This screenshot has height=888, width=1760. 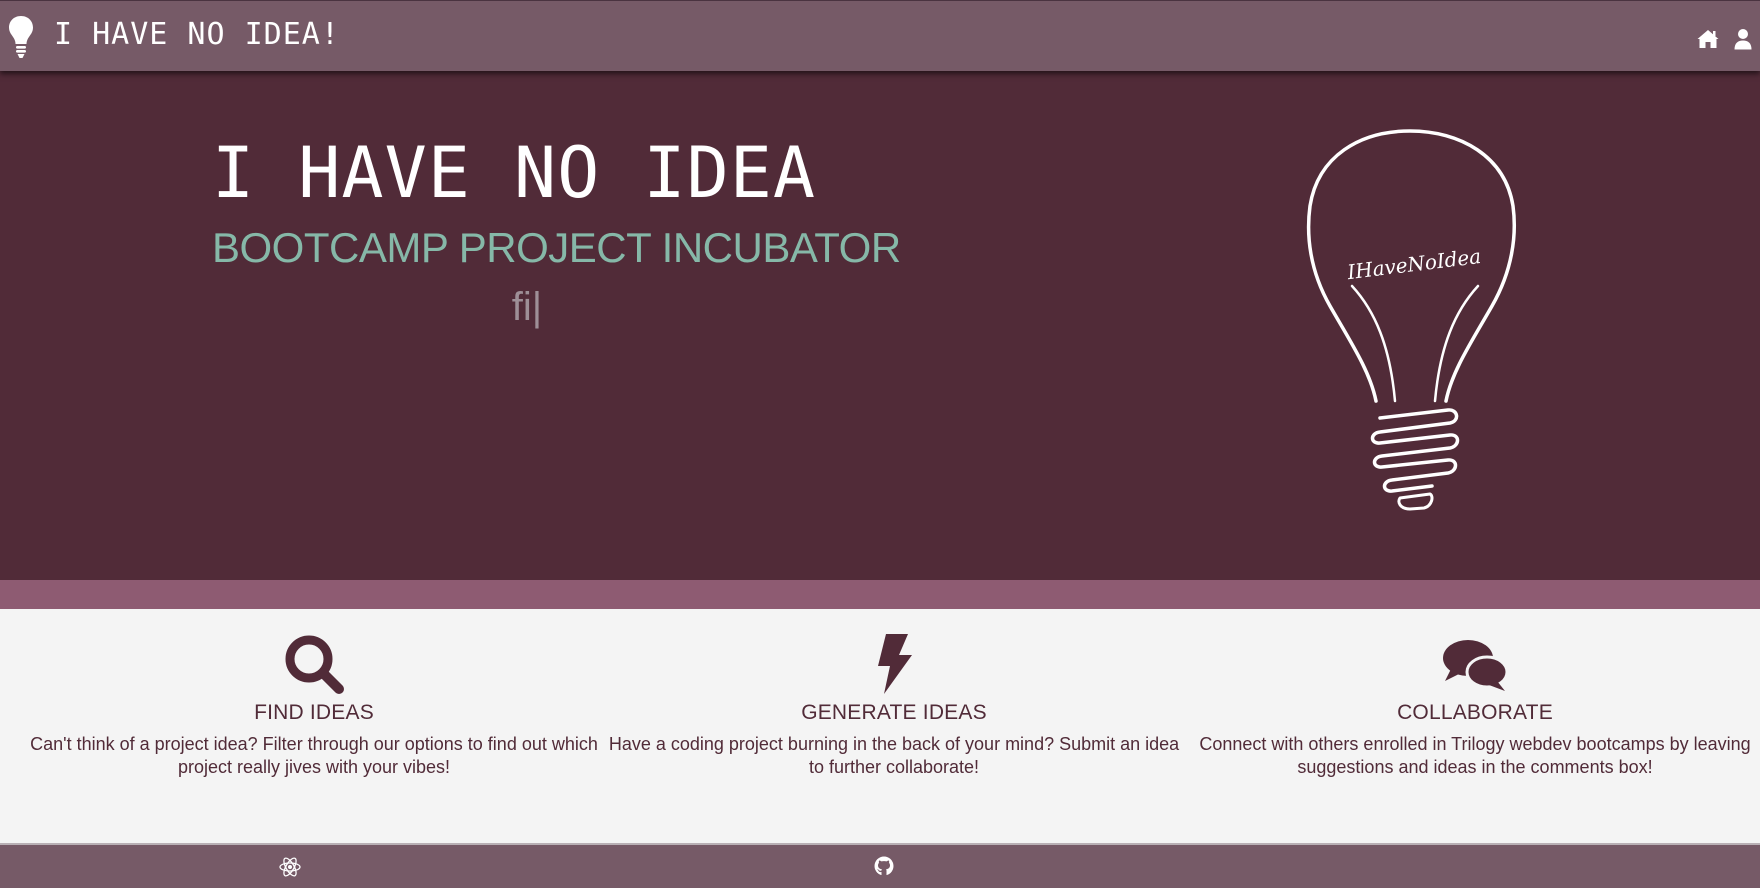 I want to click on accent-band, so click(x=880, y=594).